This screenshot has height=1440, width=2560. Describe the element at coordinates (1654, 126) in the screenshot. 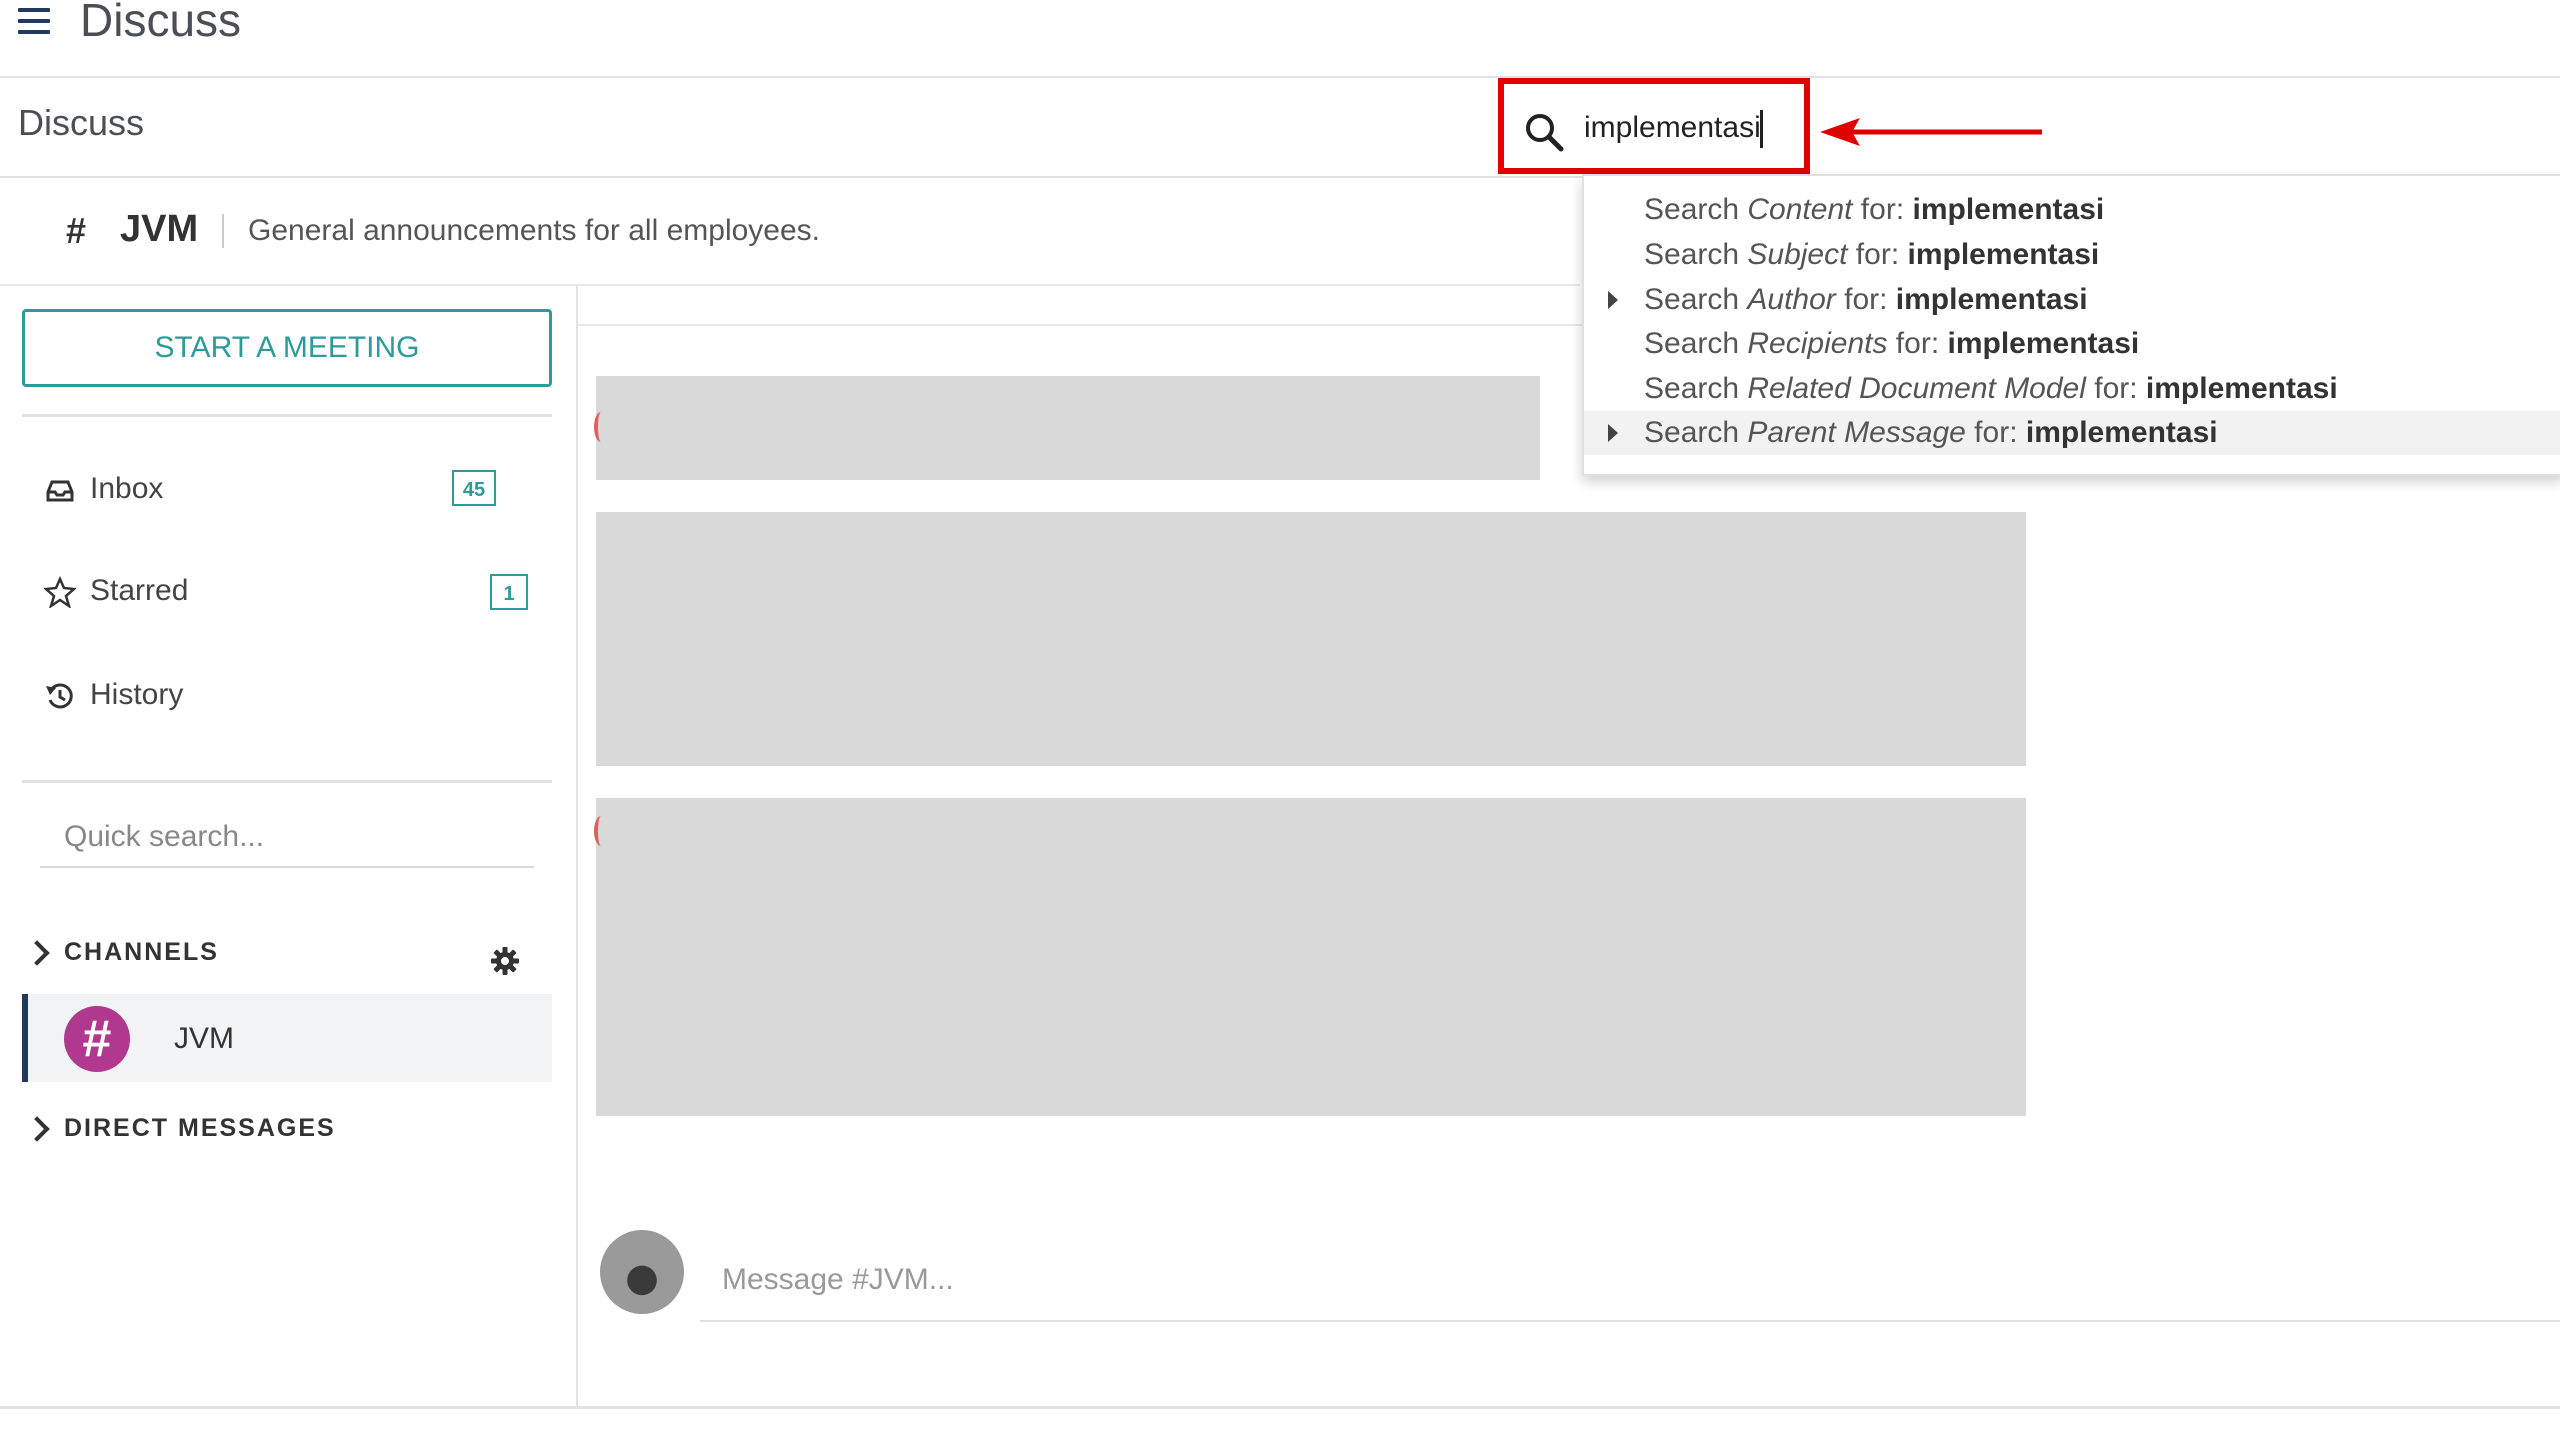

I see `search-box` at that location.